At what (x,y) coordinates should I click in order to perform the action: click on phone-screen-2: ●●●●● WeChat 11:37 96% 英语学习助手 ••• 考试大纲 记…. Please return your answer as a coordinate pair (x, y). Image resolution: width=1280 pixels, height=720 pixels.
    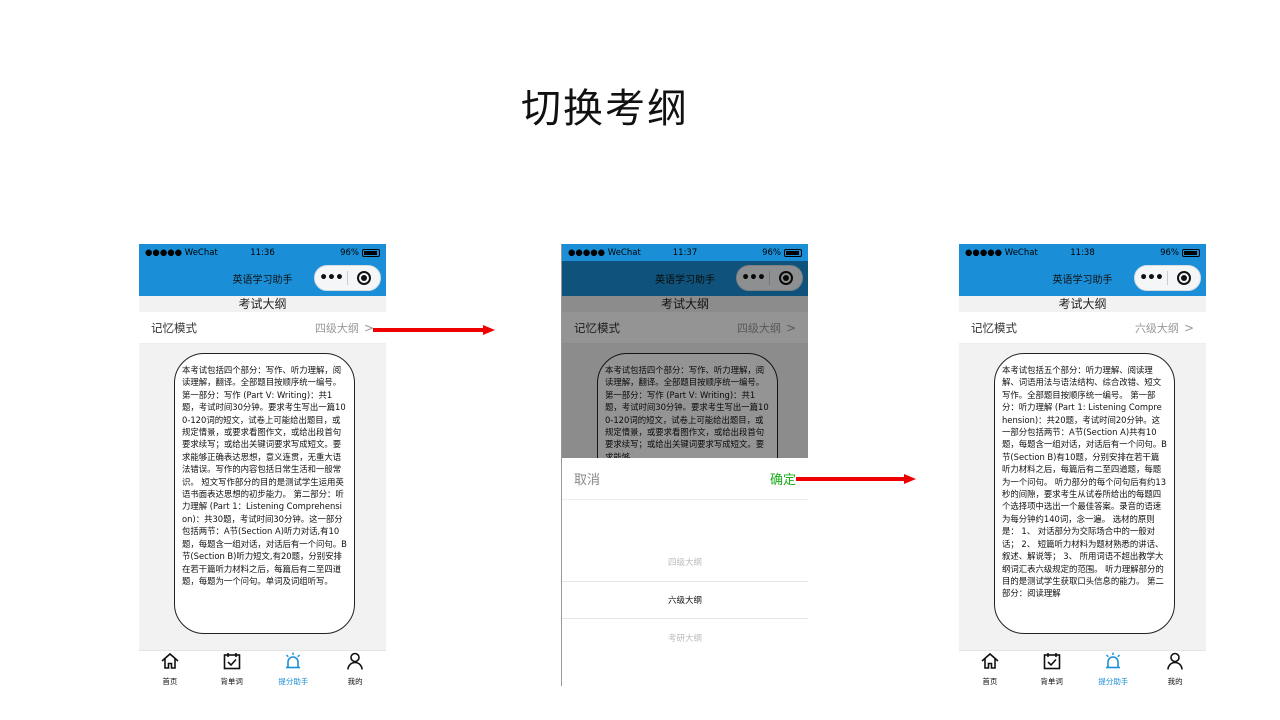
    Looking at the image, I should click on (684, 465).